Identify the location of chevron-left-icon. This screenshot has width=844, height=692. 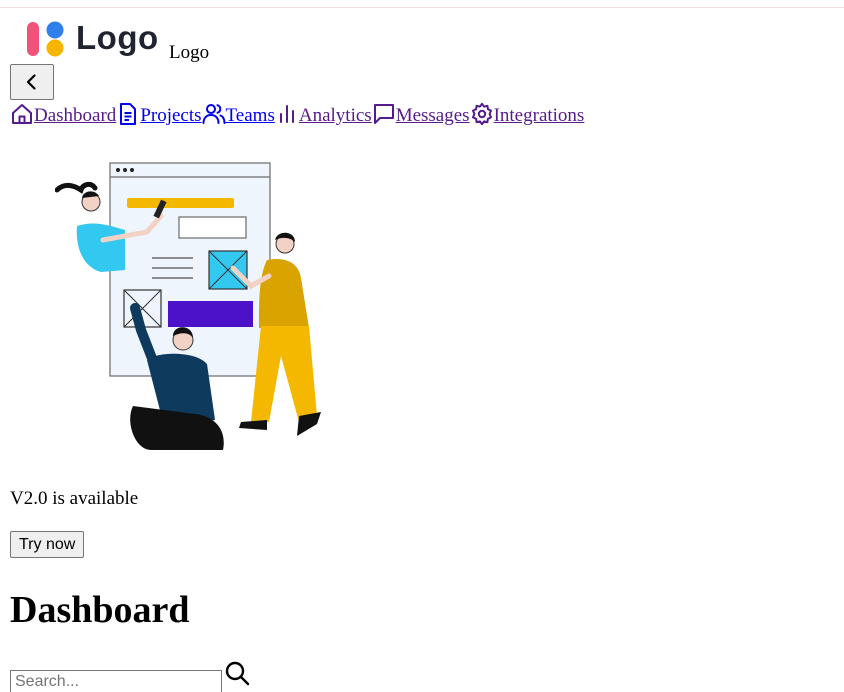
(31, 82).